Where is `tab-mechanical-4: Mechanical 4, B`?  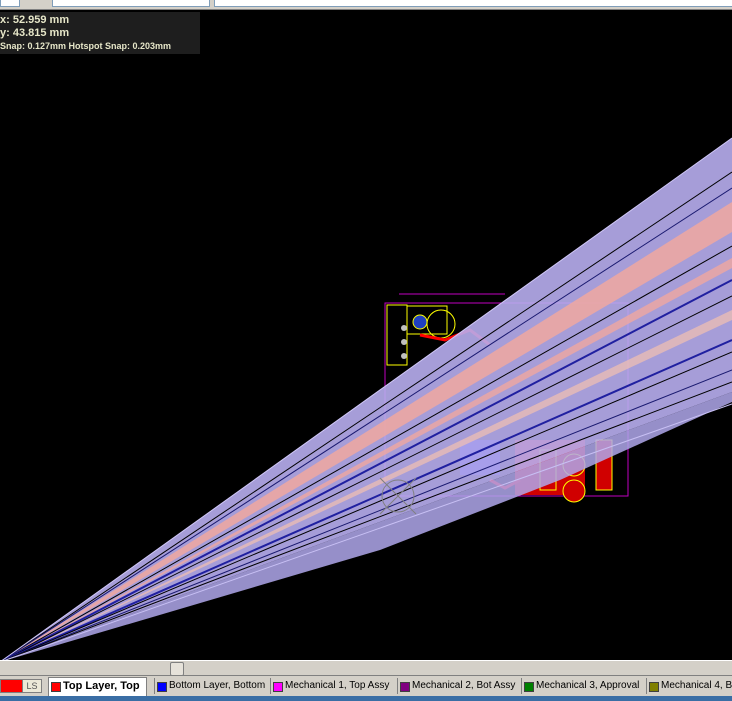 tab-mechanical-4: Mechanical 4, B is located at coordinates (689, 686).